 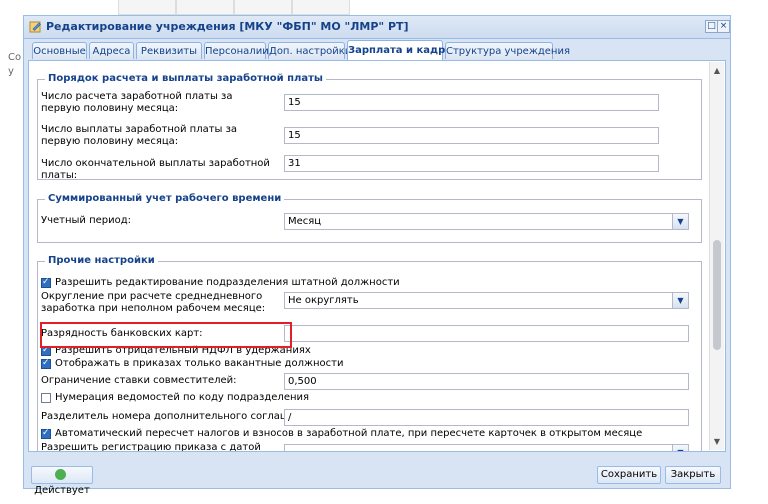 What do you see at coordinates (111, 50) in the screenshot?
I see `tab-addresses: Адреса` at bounding box center [111, 50].